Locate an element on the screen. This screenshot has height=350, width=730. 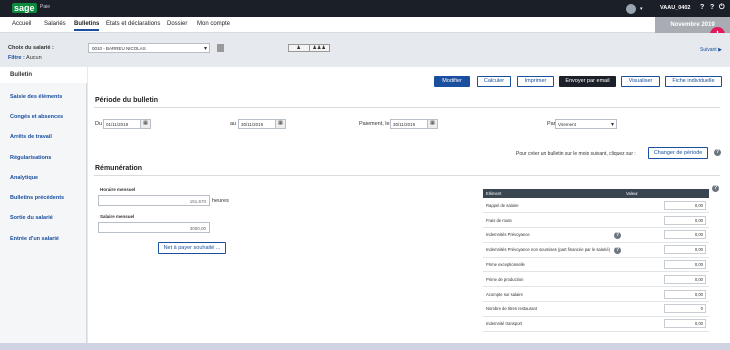
du-label: Du is located at coordinates (99, 124).